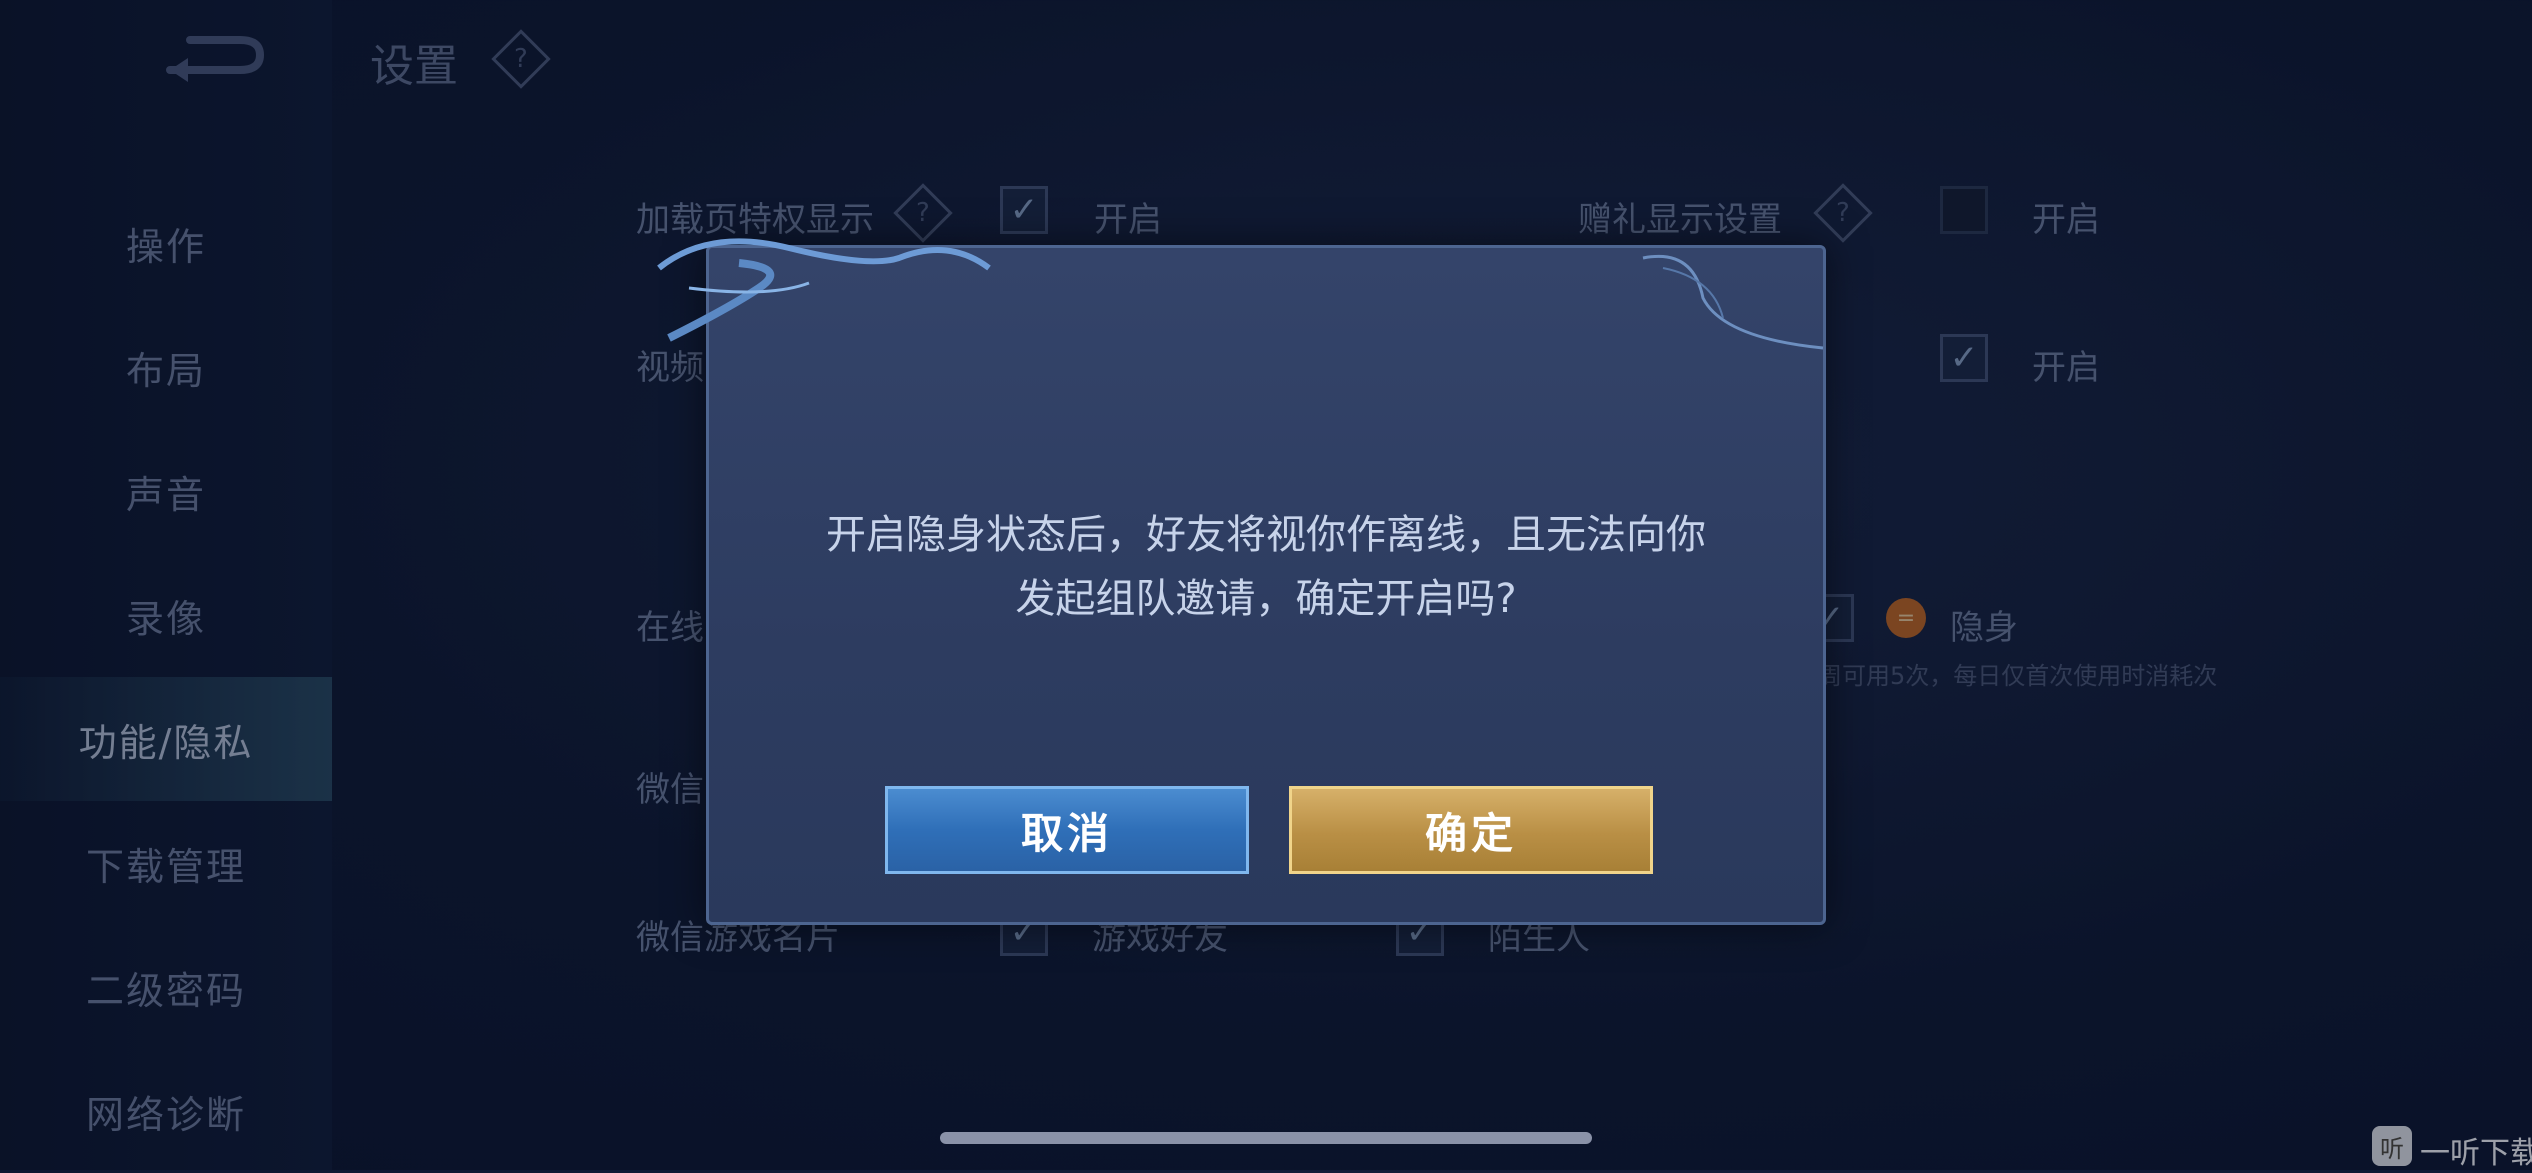 The image size is (2532, 1173). I want to click on watermark-text: 一听下载, so click(2476, 1153).